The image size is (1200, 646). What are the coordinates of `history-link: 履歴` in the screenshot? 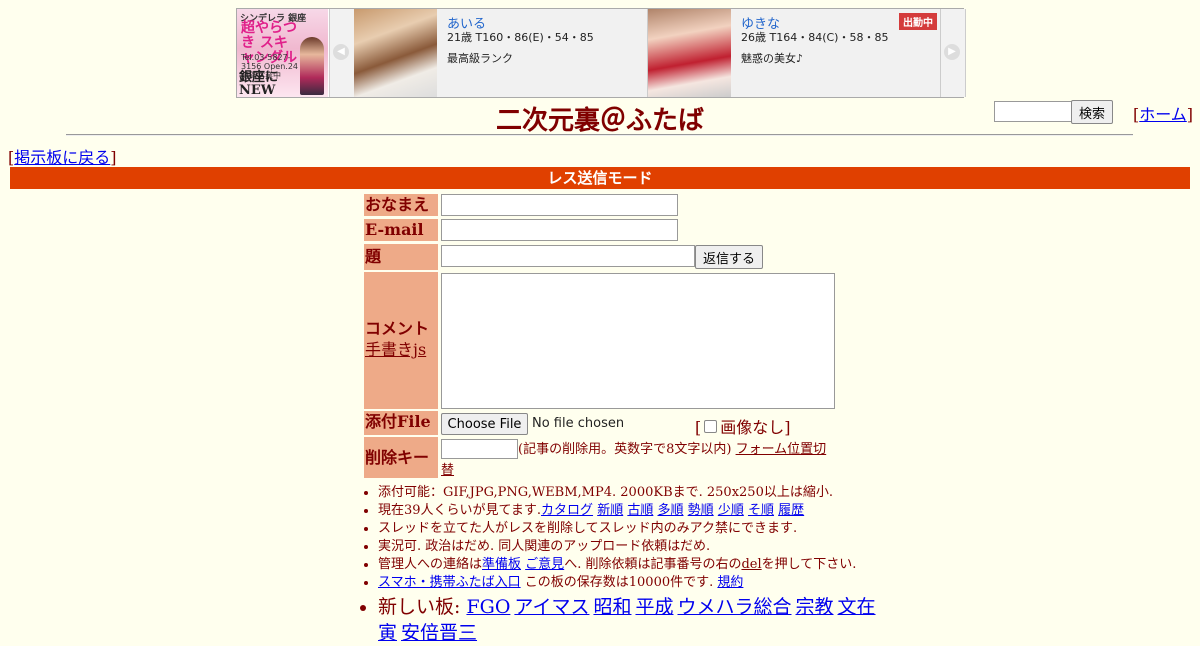 It's located at (791, 510).